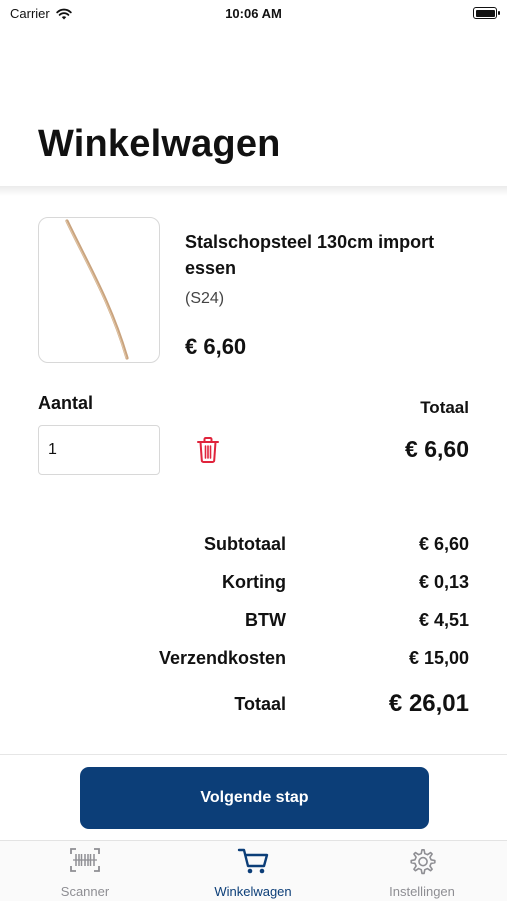 This screenshot has height=901, width=507. What do you see at coordinates (85, 860) in the screenshot?
I see `barcode-scan-icon` at bounding box center [85, 860].